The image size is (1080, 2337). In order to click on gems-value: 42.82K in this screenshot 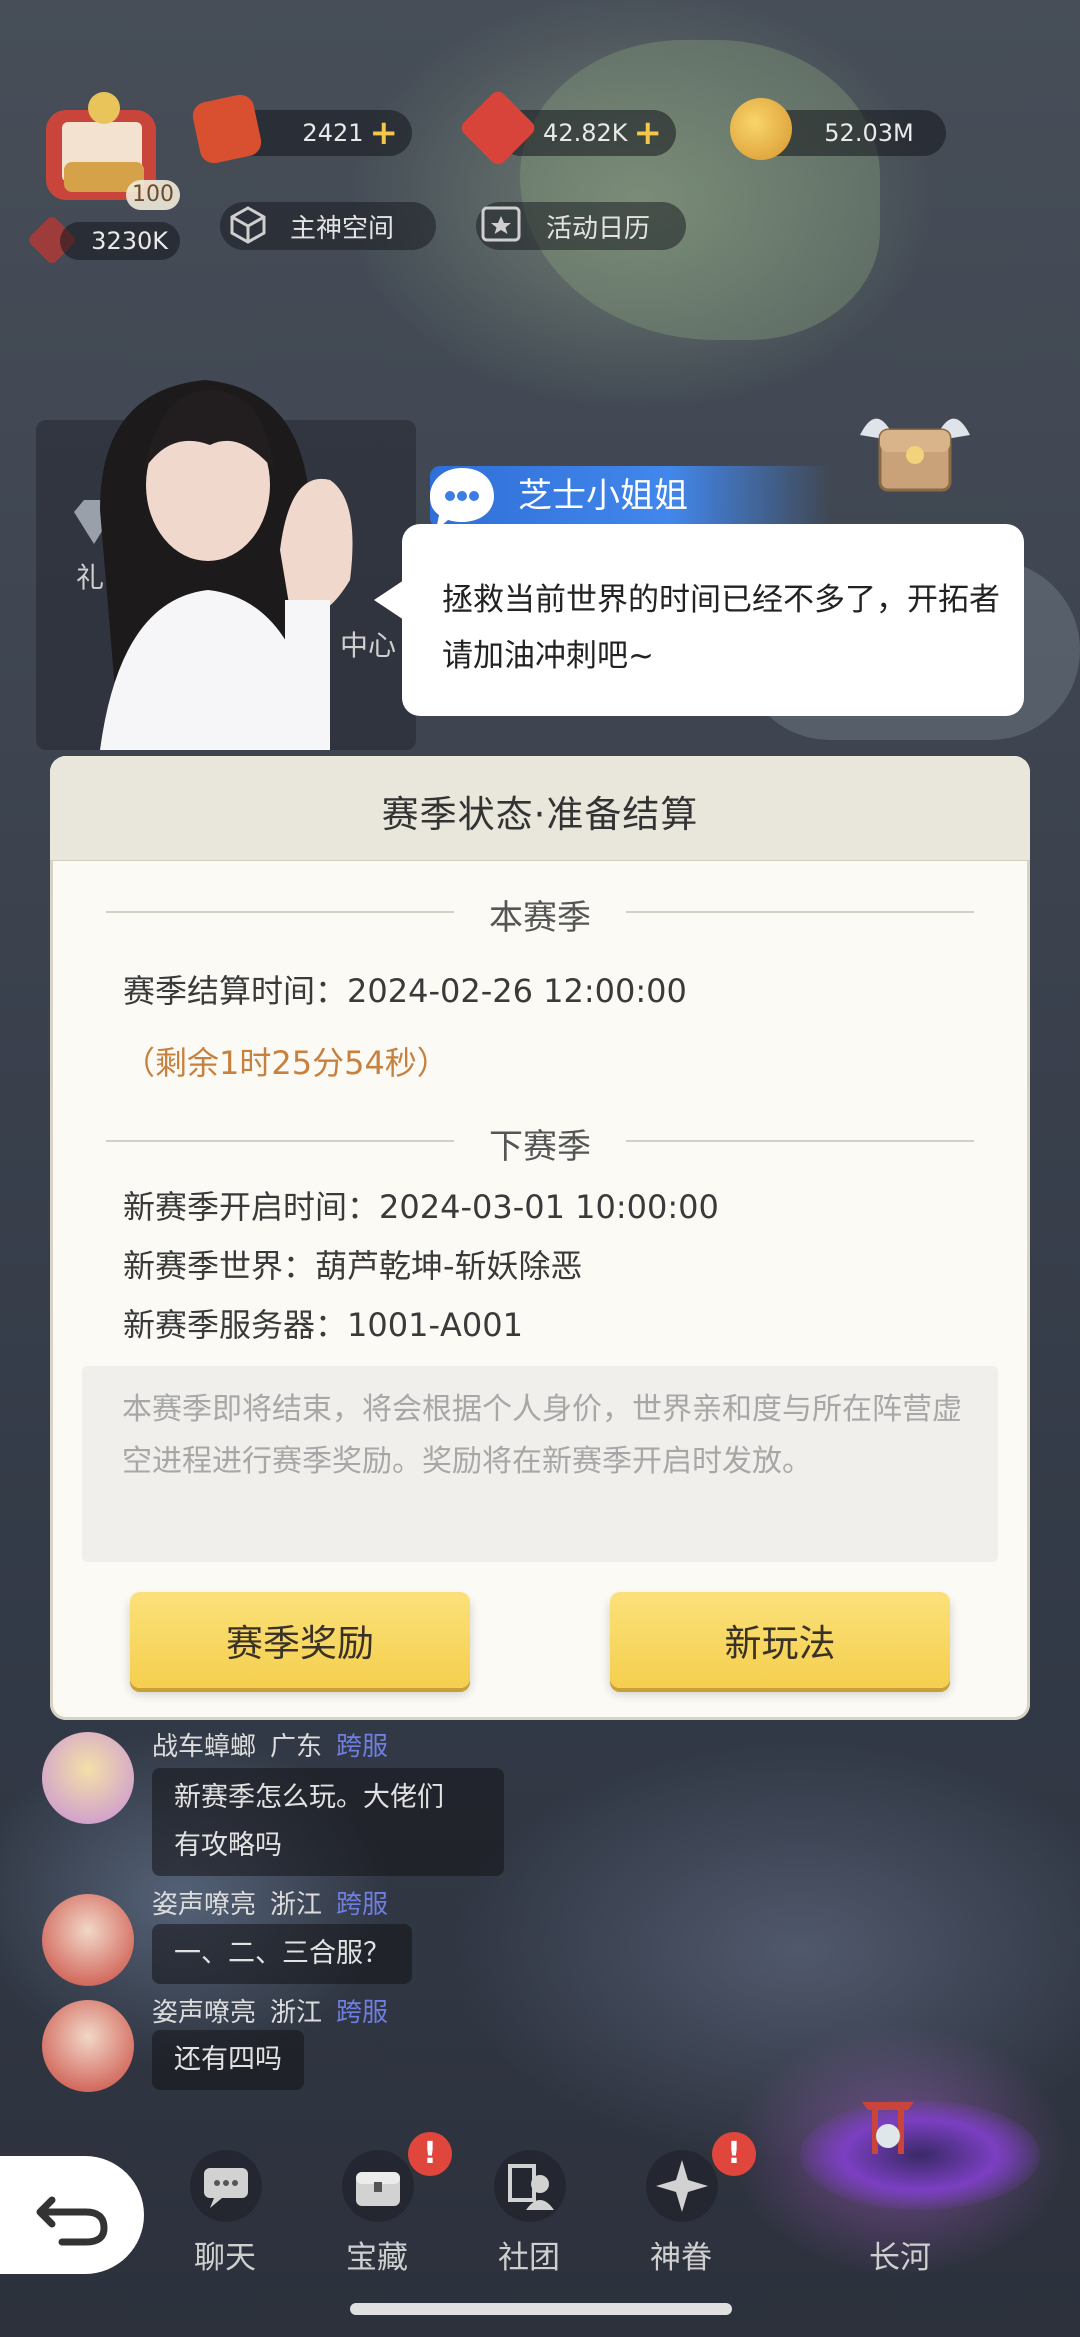, I will do `click(585, 133)`.